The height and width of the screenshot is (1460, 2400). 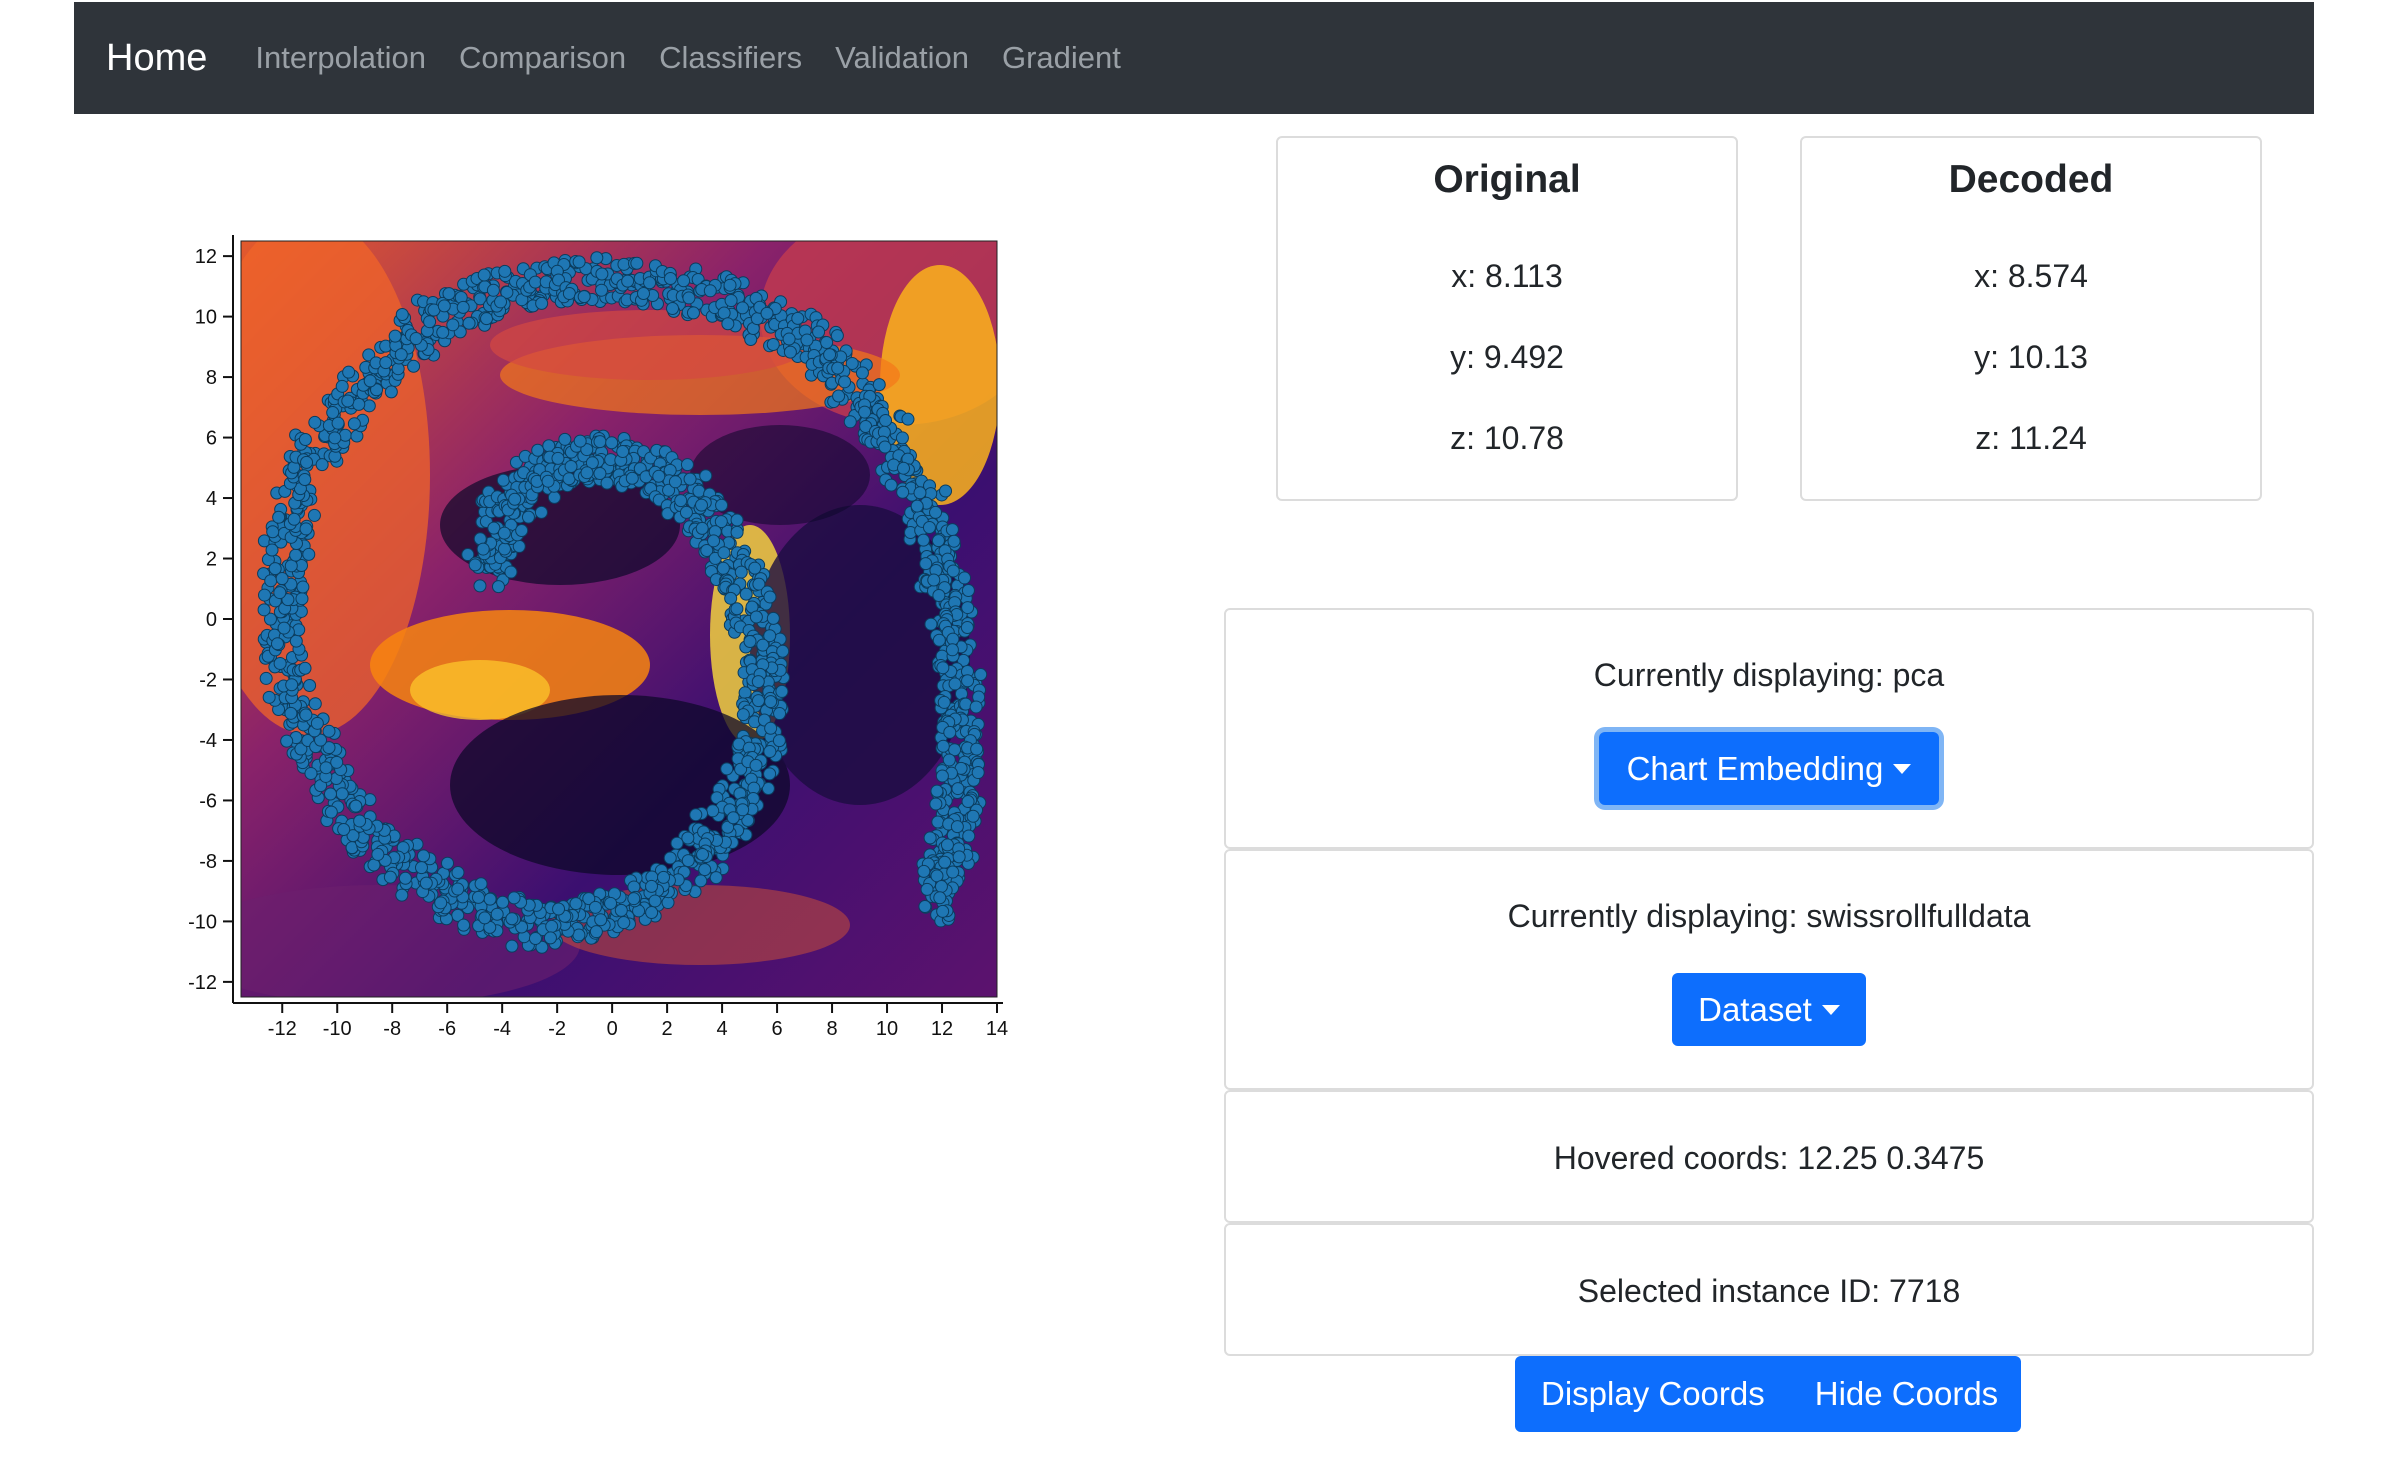 I want to click on nav-interpolation: Interpolation, so click(x=340, y=58).